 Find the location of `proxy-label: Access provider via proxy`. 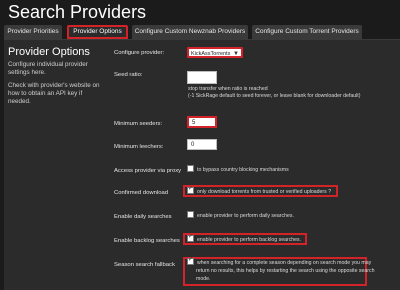

proxy-label: Access provider via proxy is located at coordinates (148, 171).